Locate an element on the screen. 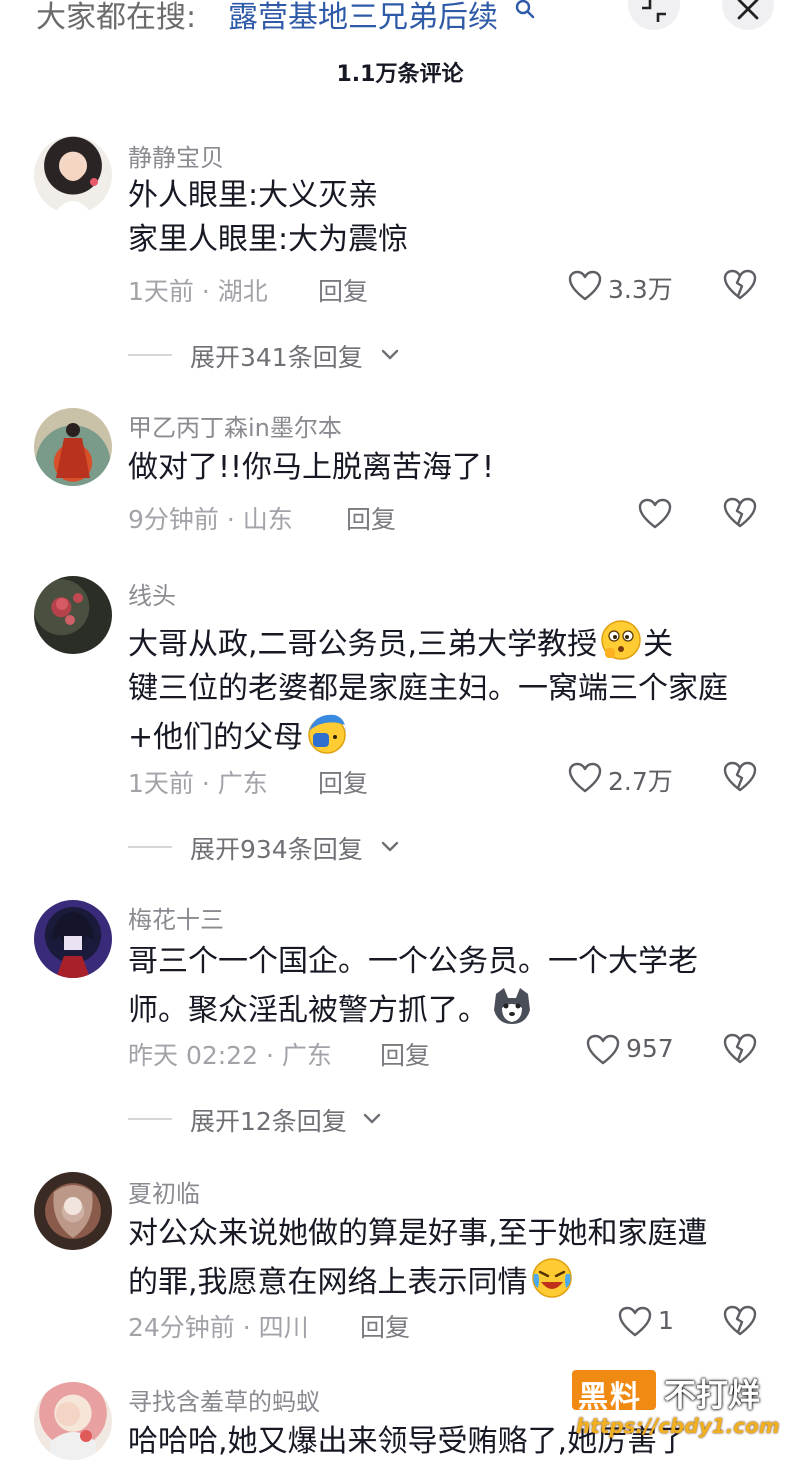 The height and width of the screenshot is (1467, 800). expand-replies-button: 展开12条回复 is located at coordinates (263, 1119).